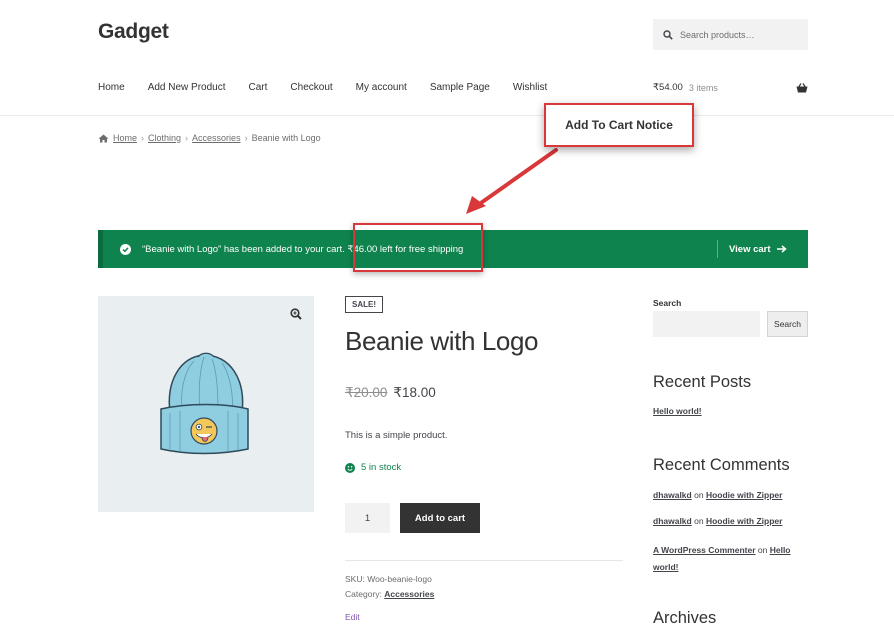 The width and height of the screenshot is (894, 633). Describe the element at coordinates (418, 247) in the screenshot. I see `annotation-highlight` at that location.